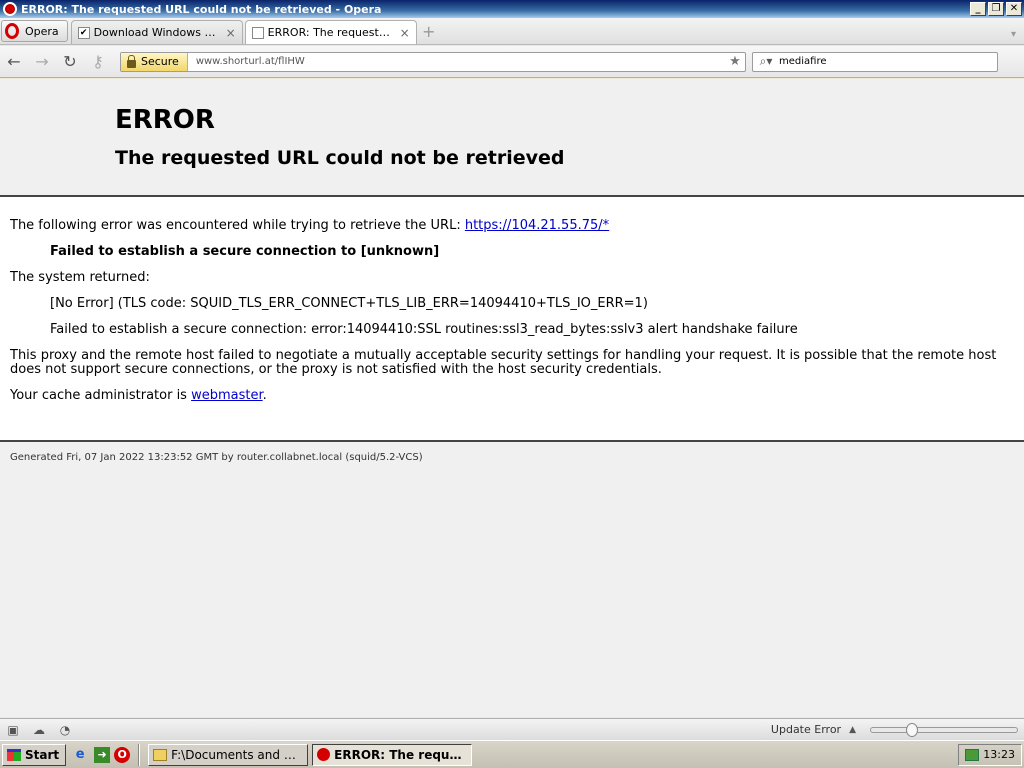  What do you see at coordinates (735, 61) in the screenshot?
I see `bookmark-star-icon: ★` at bounding box center [735, 61].